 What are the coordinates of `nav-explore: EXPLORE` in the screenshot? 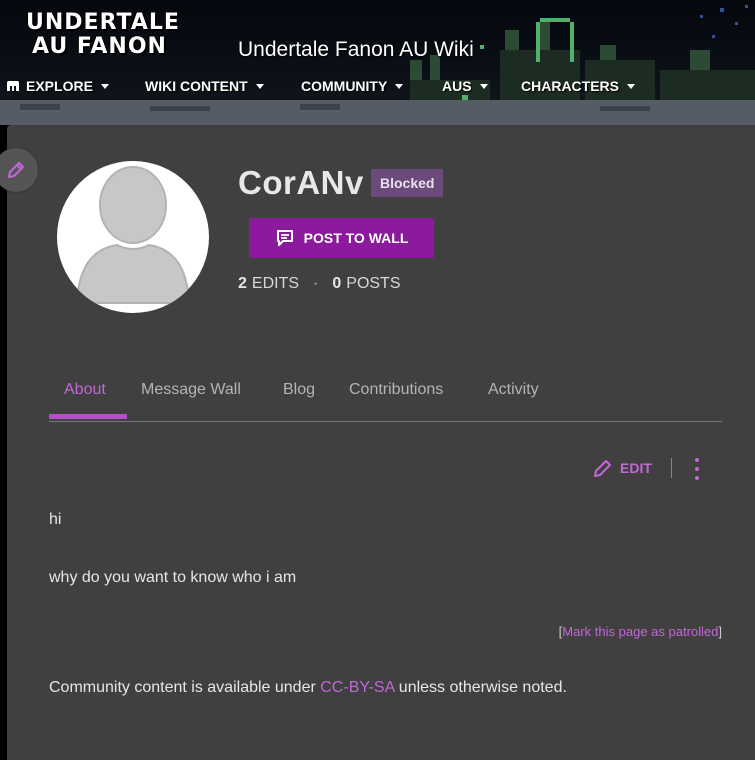 It's located at (57, 86).